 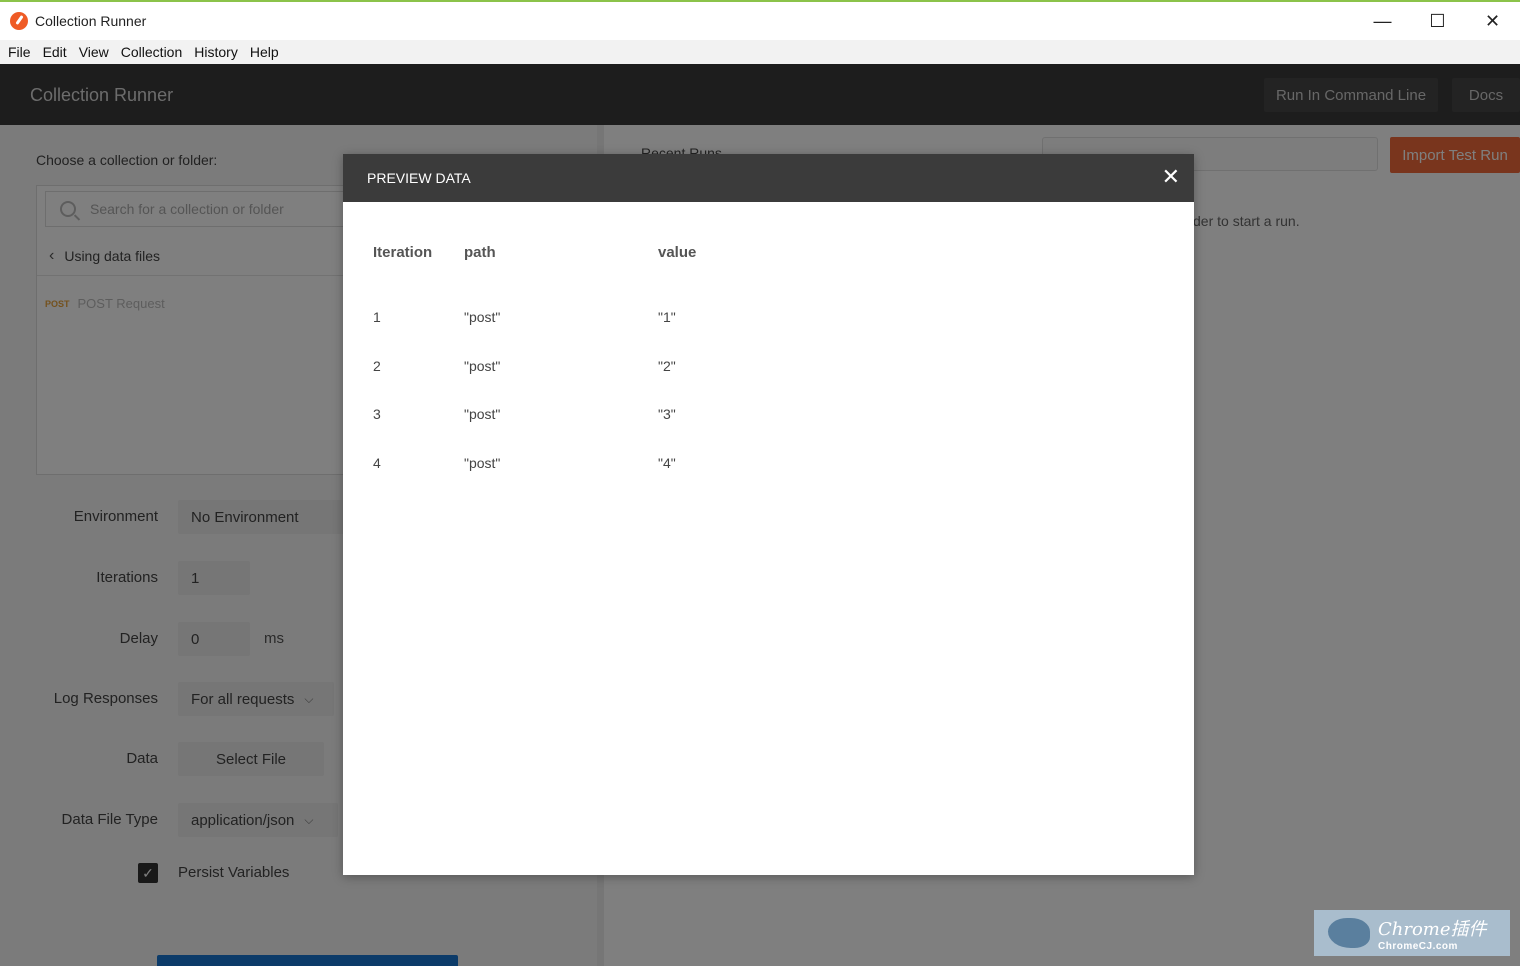 I want to click on value-cell: "2", so click(x=667, y=365).